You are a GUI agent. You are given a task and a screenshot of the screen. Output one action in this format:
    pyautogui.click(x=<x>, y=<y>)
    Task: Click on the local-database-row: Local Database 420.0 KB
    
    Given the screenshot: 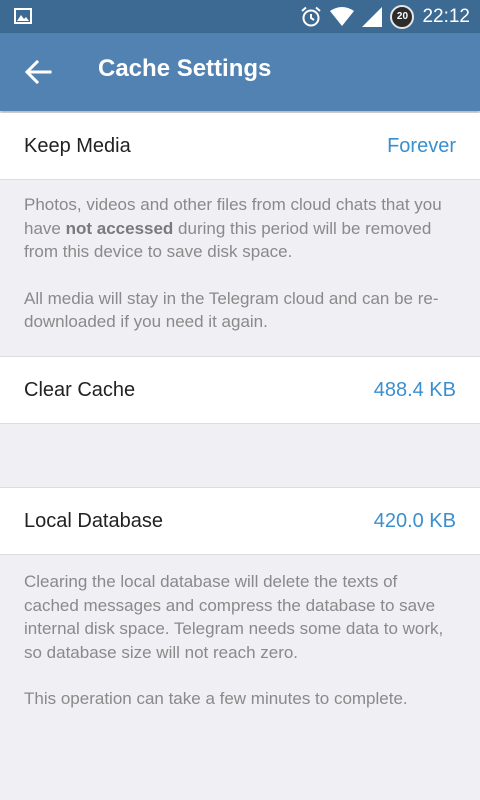 What is the action you would take?
    pyautogui.click(x=240, y=521)
    